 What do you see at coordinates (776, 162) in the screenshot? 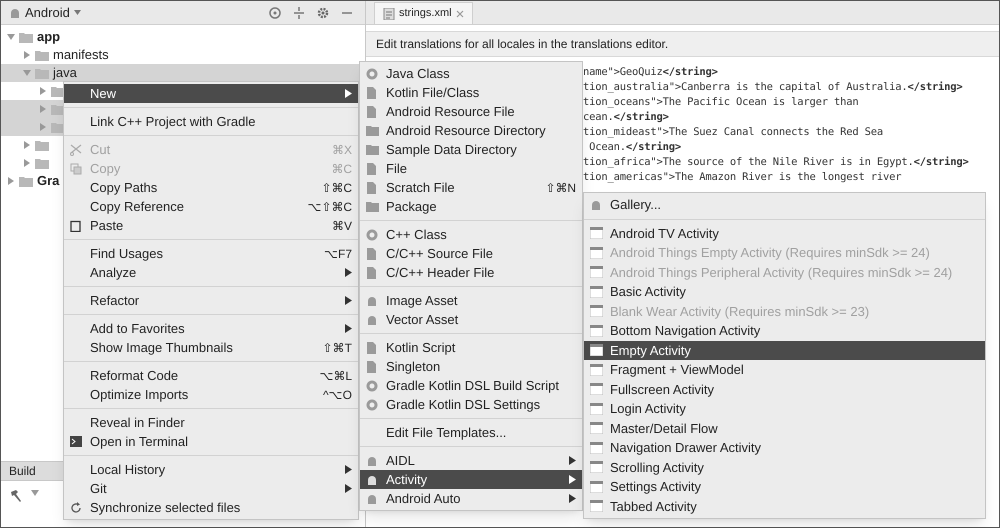
I see `code-line: tion_africa">The source of the Nile River is in Egypt.</string>` at bounding box center [776, 162].